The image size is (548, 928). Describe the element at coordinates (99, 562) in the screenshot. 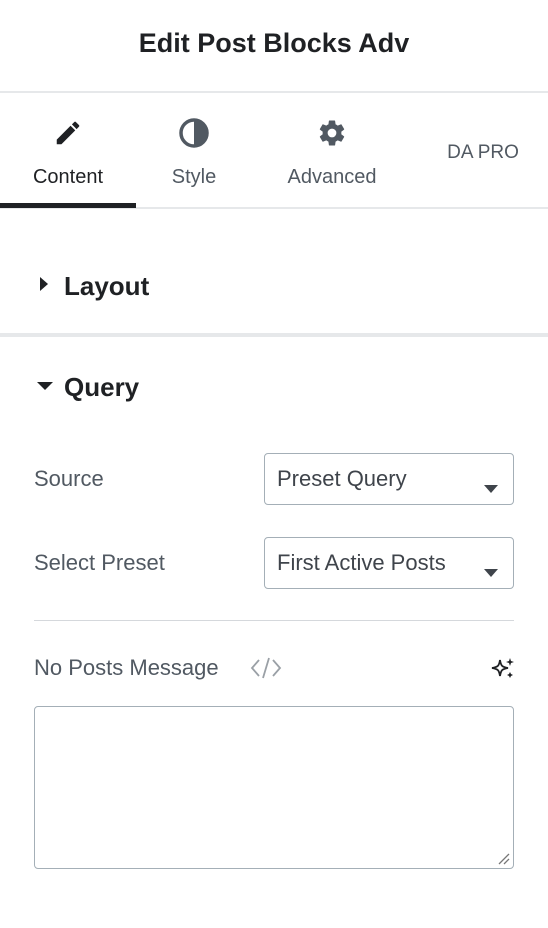

I see `select-preset-label: Select Preset` at that location.